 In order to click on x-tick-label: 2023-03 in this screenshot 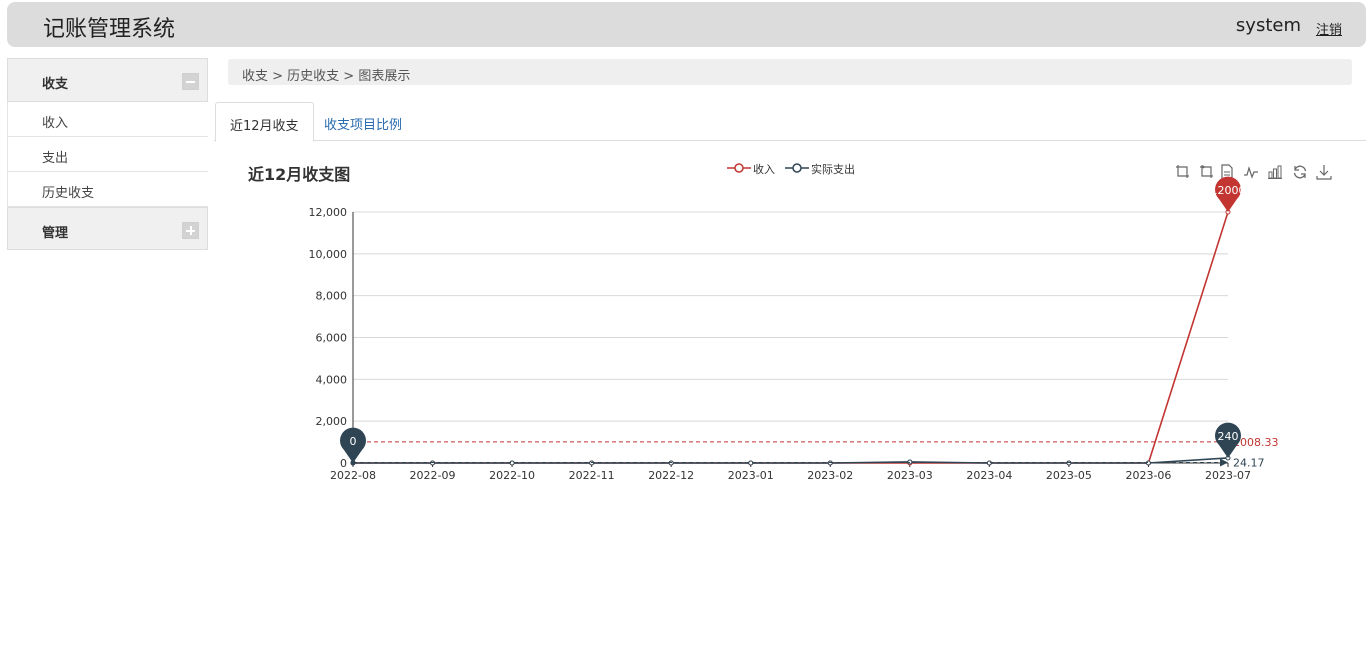, I will do `click(910, 475)`.